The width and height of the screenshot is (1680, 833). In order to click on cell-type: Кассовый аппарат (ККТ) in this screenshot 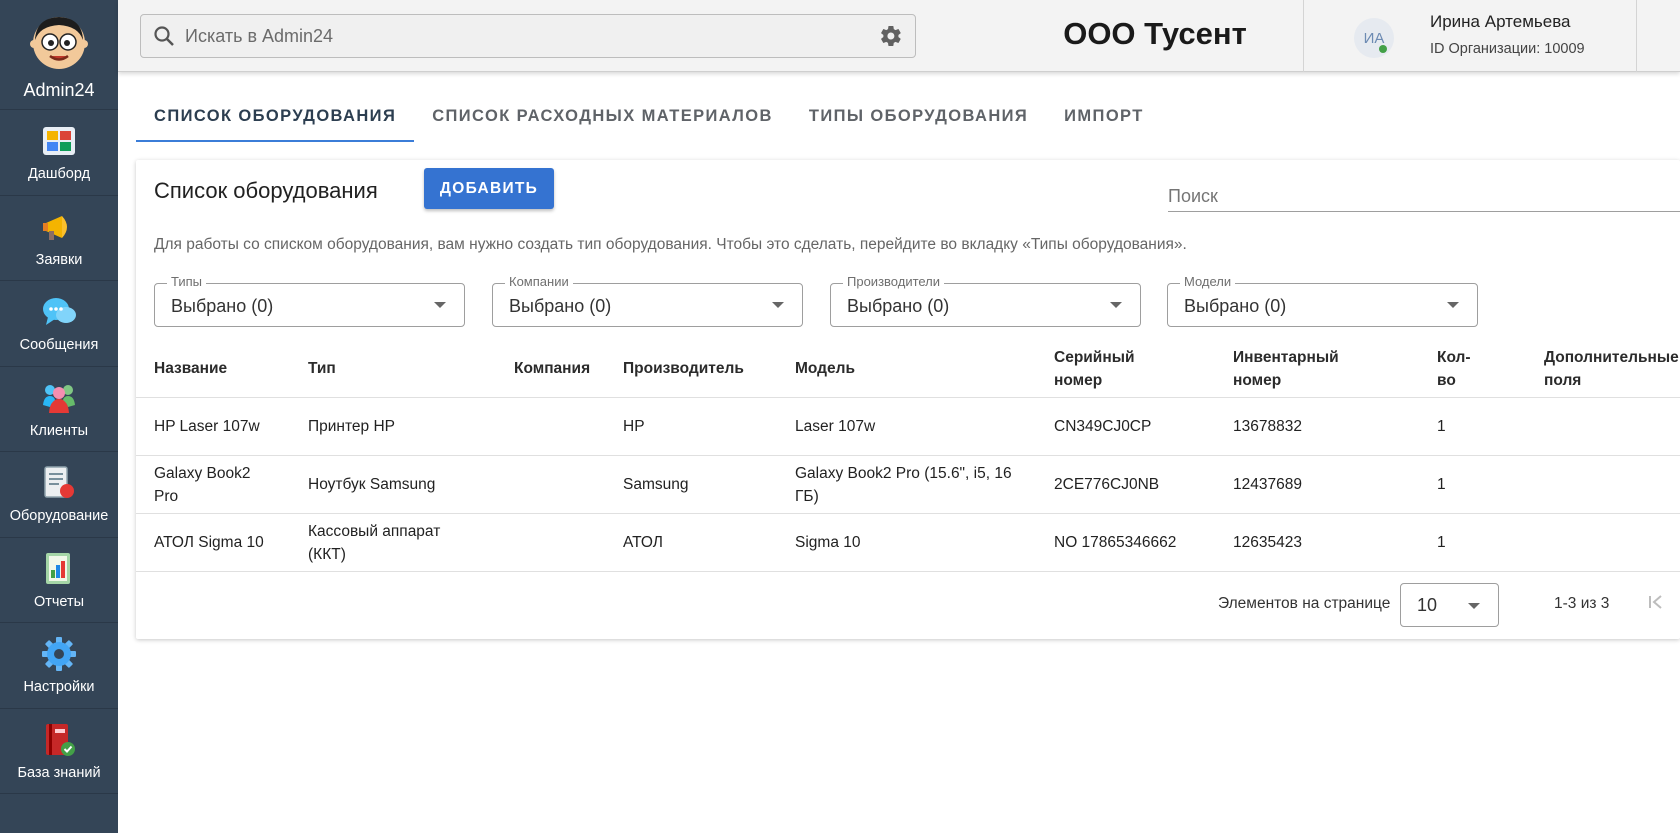, I will do `click(374, 543)`.